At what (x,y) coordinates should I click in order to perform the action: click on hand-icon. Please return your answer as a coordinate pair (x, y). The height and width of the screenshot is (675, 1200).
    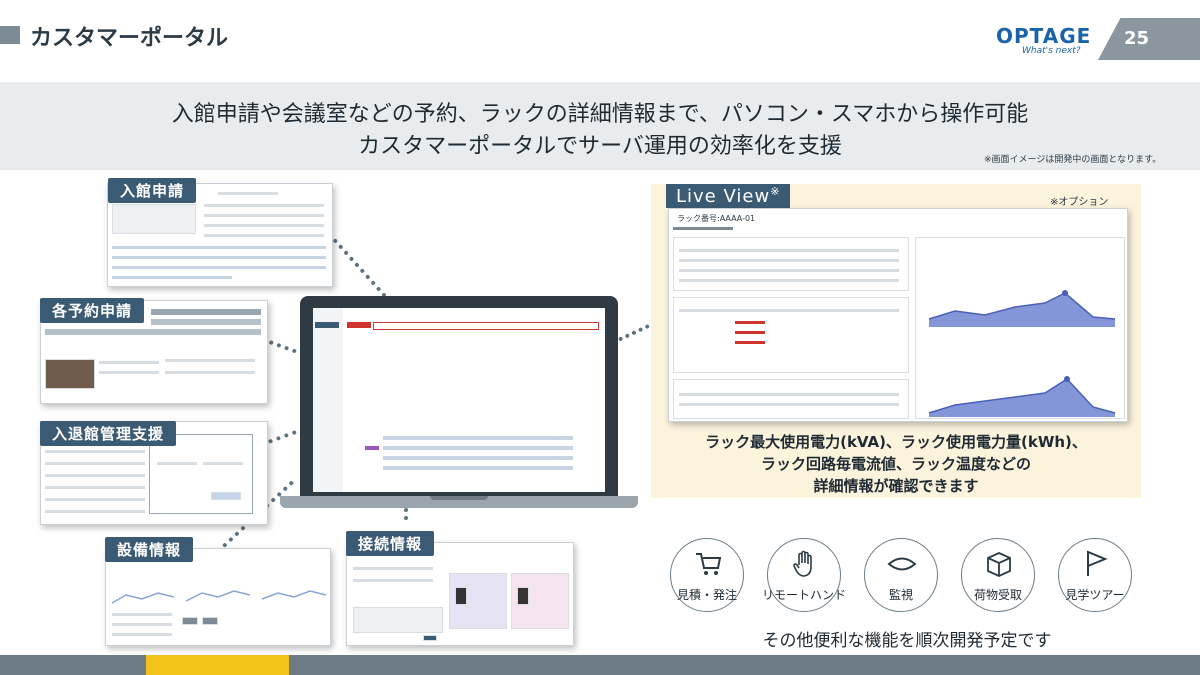
    Looking at the image, I should click on (802, 563).